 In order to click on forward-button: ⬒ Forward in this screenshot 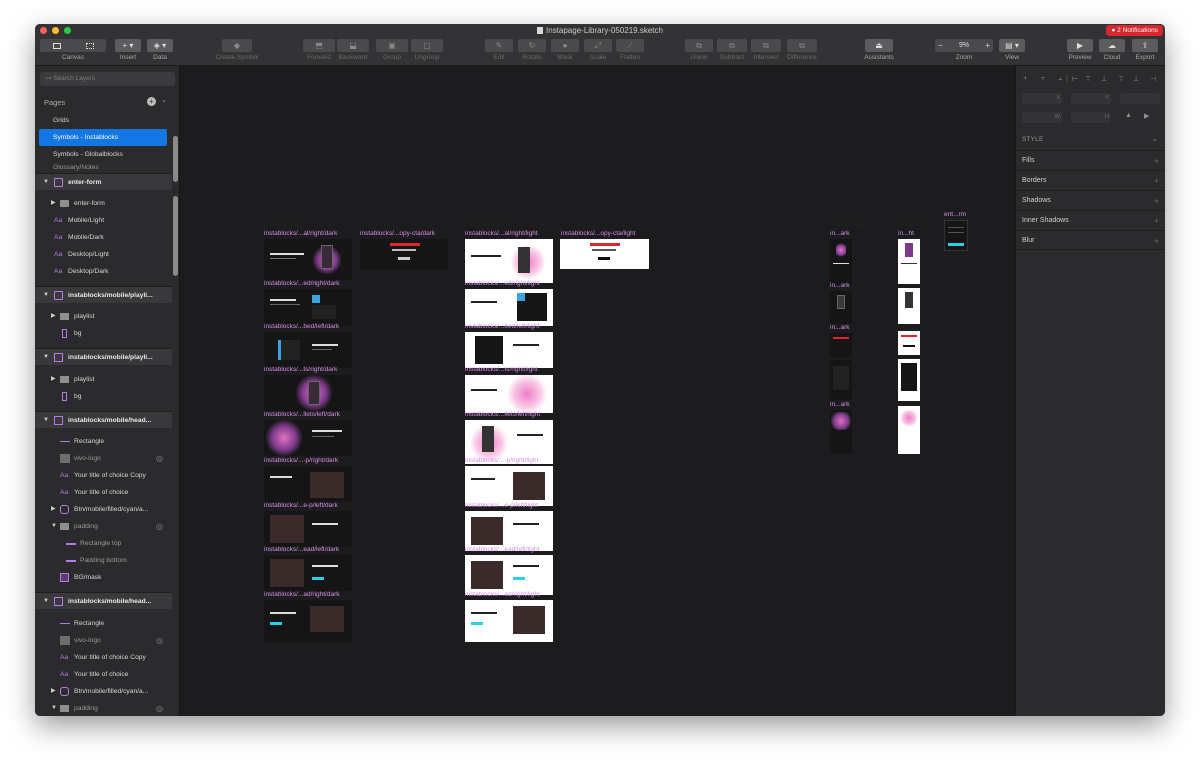, I will do `click(319, 50)`.